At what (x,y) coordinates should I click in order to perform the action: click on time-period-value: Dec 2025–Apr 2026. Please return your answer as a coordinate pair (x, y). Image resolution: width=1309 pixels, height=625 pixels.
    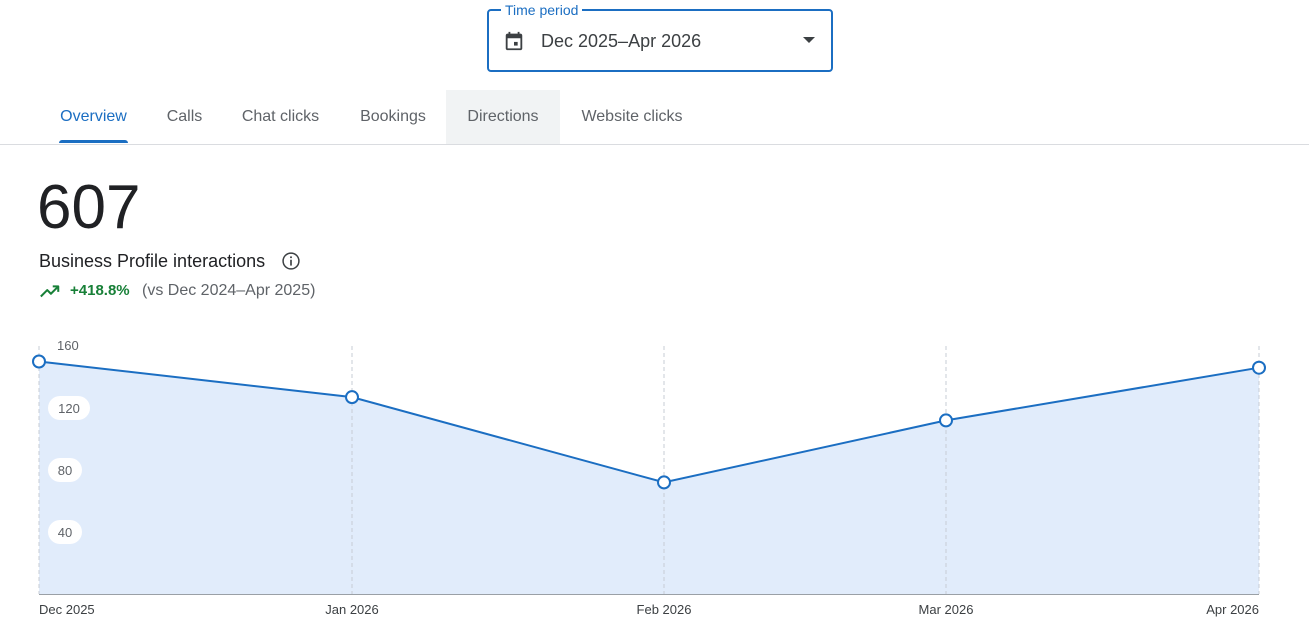
    Looking at the image, I should click on (621, 41).